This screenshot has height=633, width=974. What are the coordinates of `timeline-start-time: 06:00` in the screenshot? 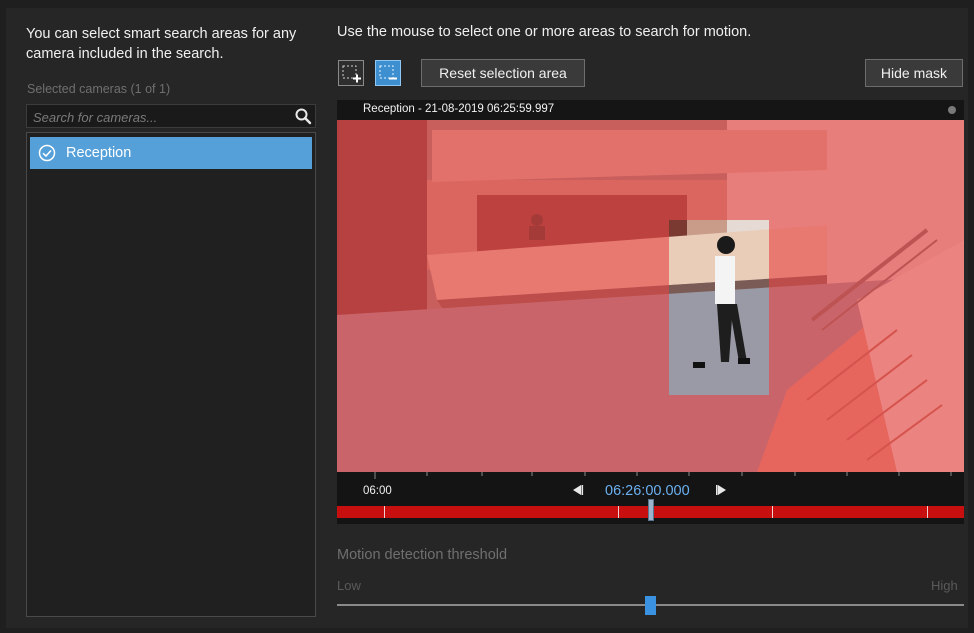 It's located at (377, 491).